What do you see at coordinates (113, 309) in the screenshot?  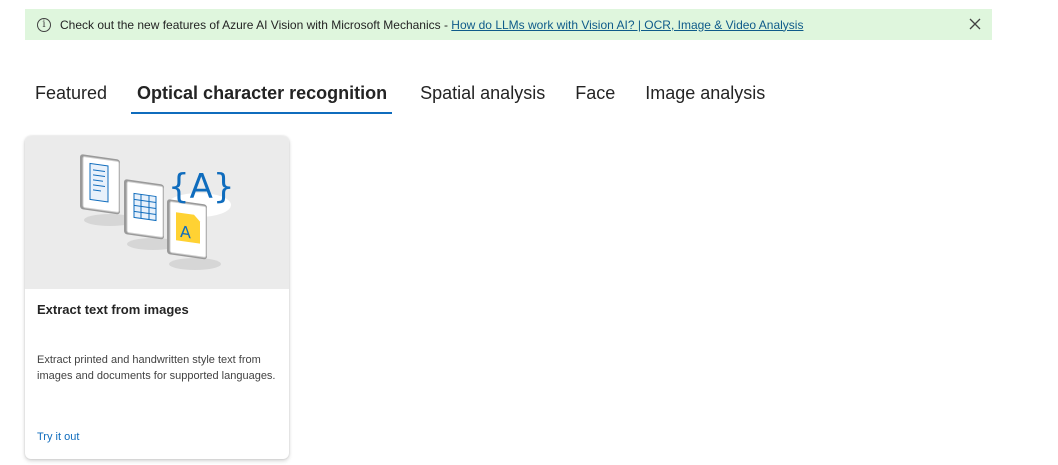 I see `card-title: Extract text from images` at bounding box center [113, 309].